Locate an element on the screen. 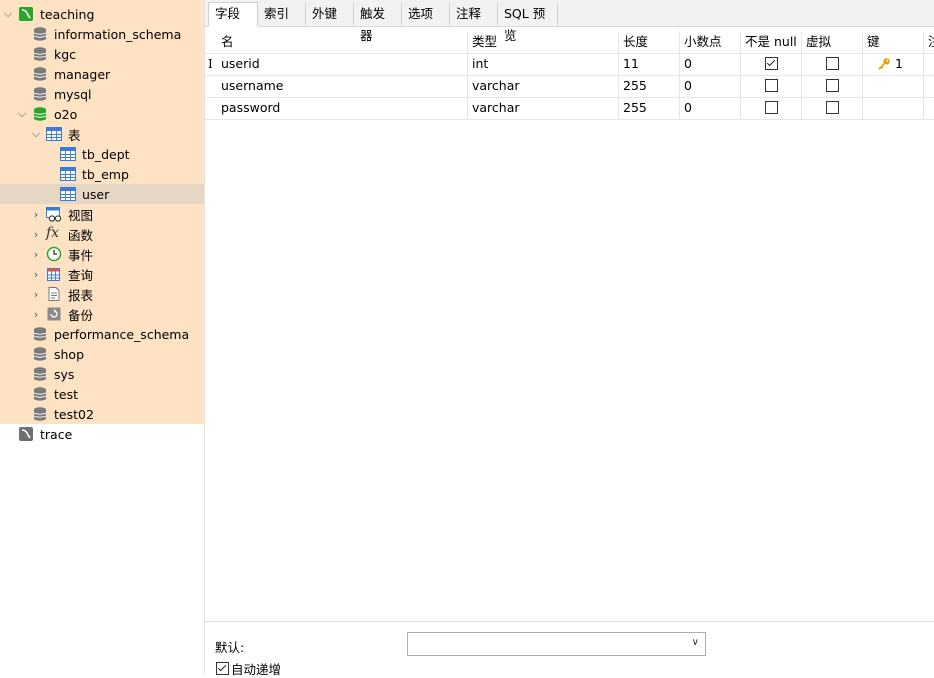  tree-item-tables: ⌵ 表 is located at coordinates (102, 134).